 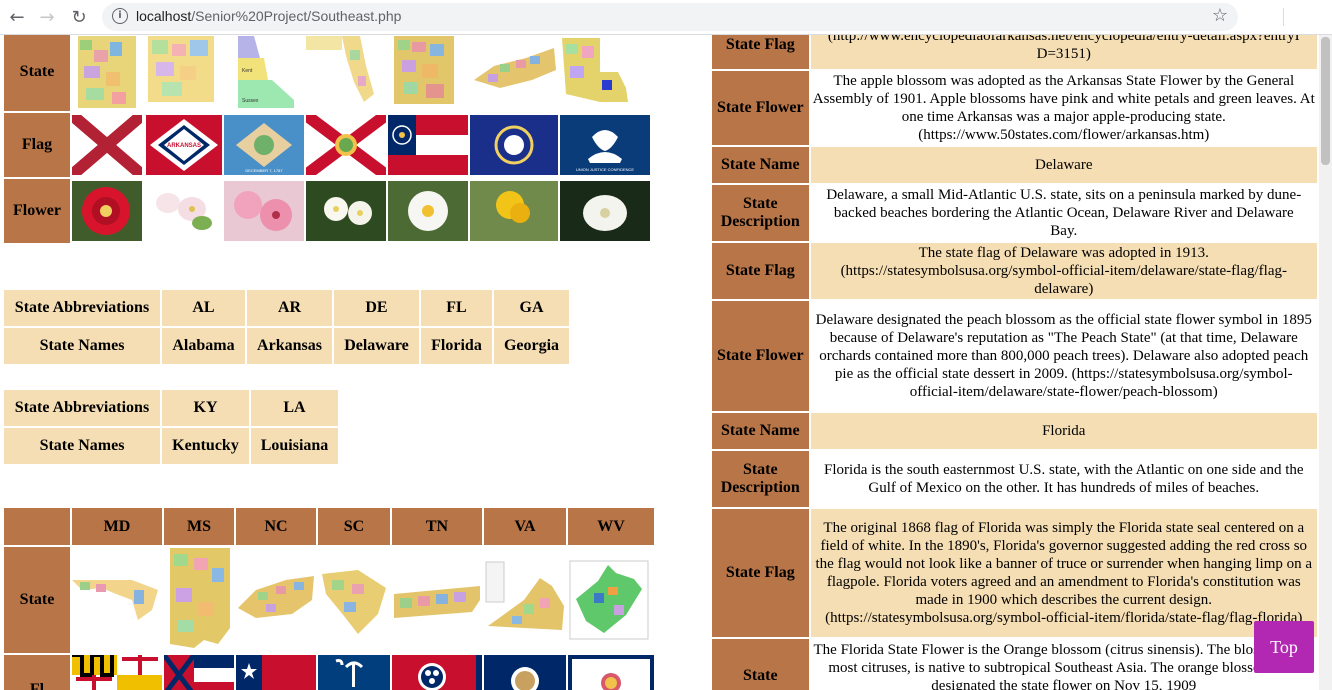 I want to click on svg-text: Kent, so click(x=247, y=71).